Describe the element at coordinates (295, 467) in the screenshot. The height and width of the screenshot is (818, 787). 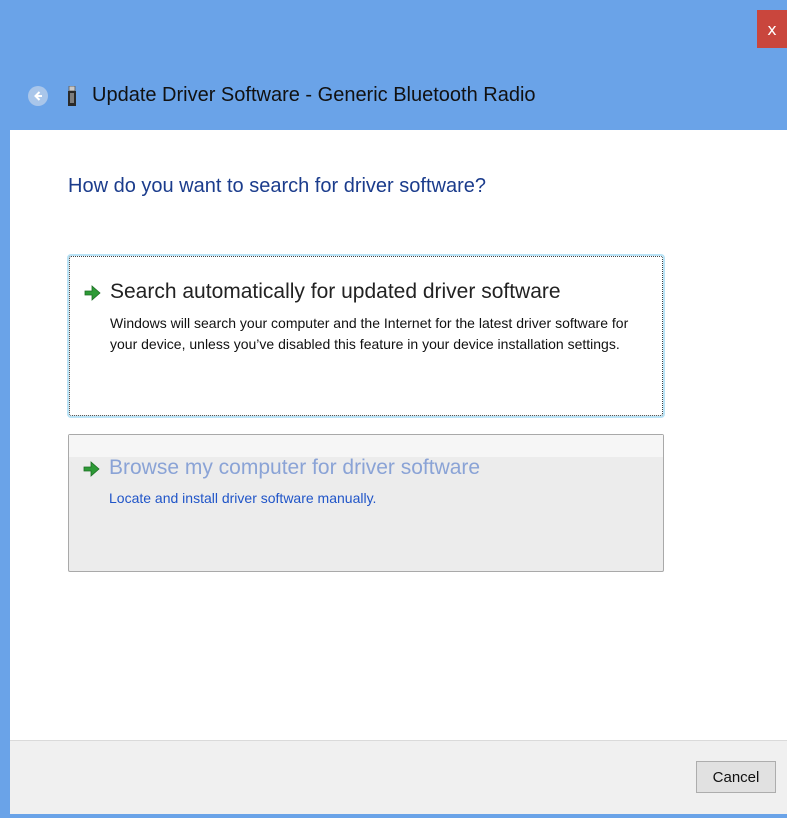
I see `option-title: Browse my computer for driver software` at that location.